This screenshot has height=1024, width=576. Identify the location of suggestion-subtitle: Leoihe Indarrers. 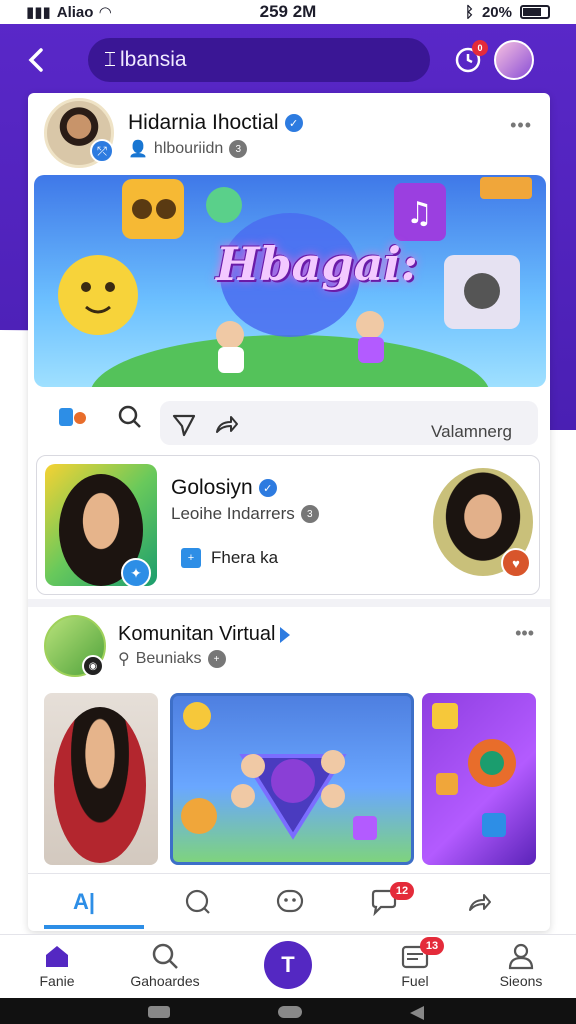
(233, 513).